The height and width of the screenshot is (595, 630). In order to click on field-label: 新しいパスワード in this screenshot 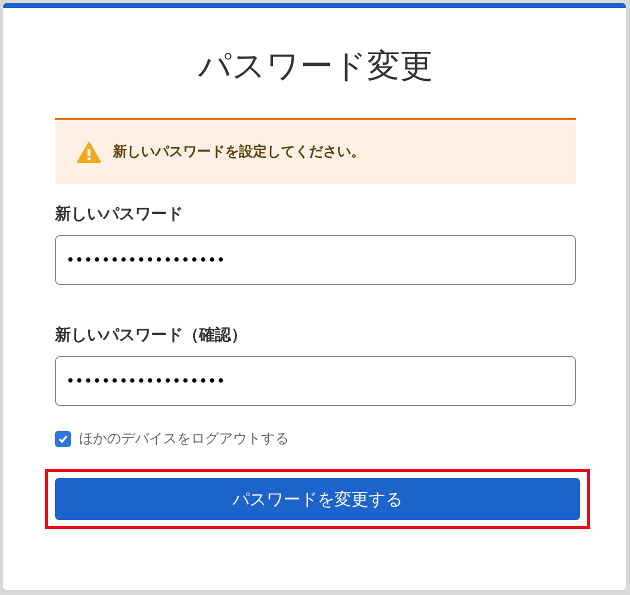, I will do `click(119, 214)`.